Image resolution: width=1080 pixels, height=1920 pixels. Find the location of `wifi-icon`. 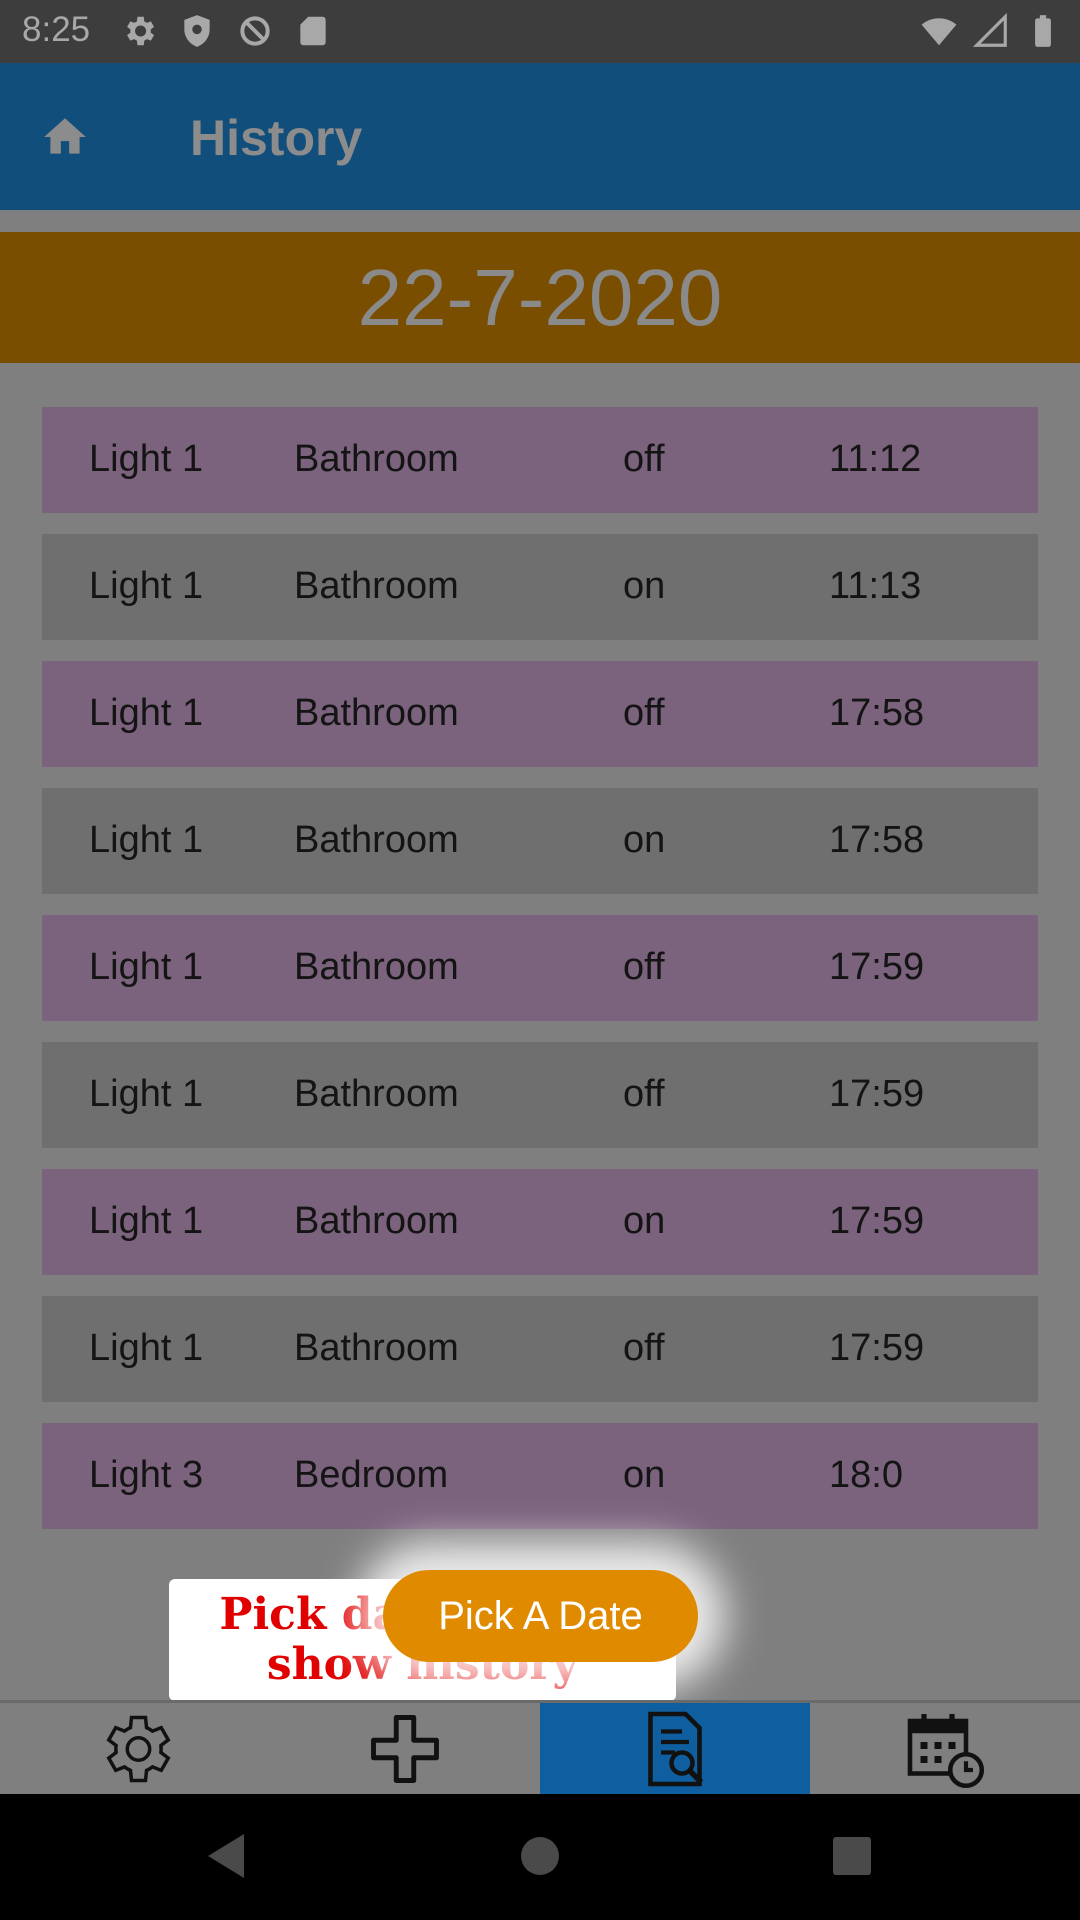

wifi-icon is located at coordinates (939, 32).